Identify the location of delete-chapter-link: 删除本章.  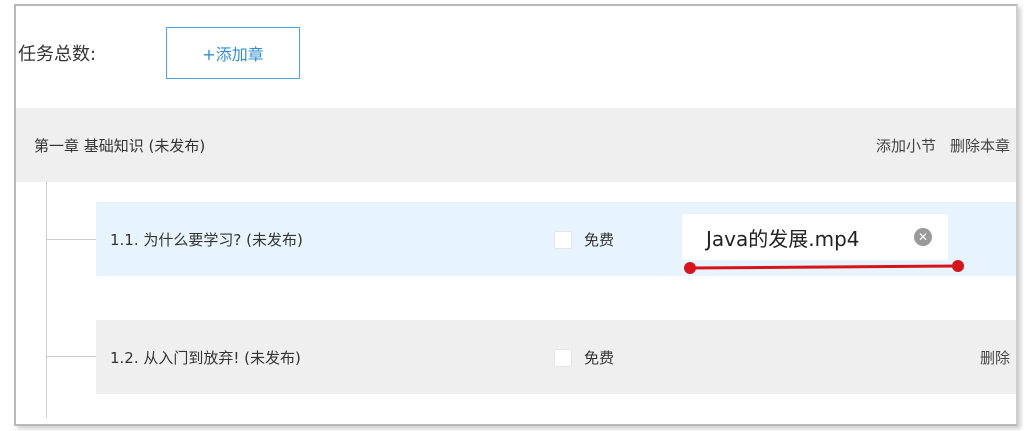
(980, 145).